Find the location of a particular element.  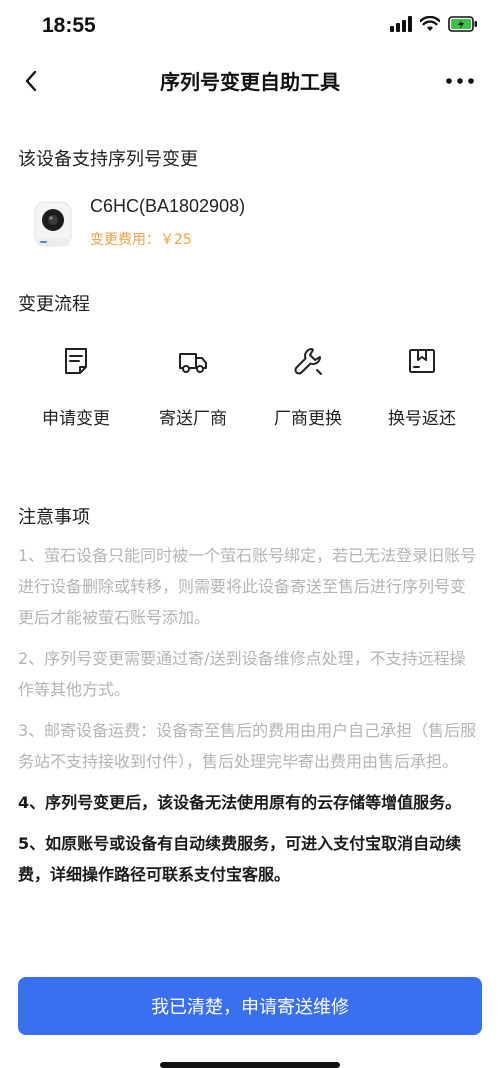

notes-heading: 注意事项 is located at coordinates (54, 517).